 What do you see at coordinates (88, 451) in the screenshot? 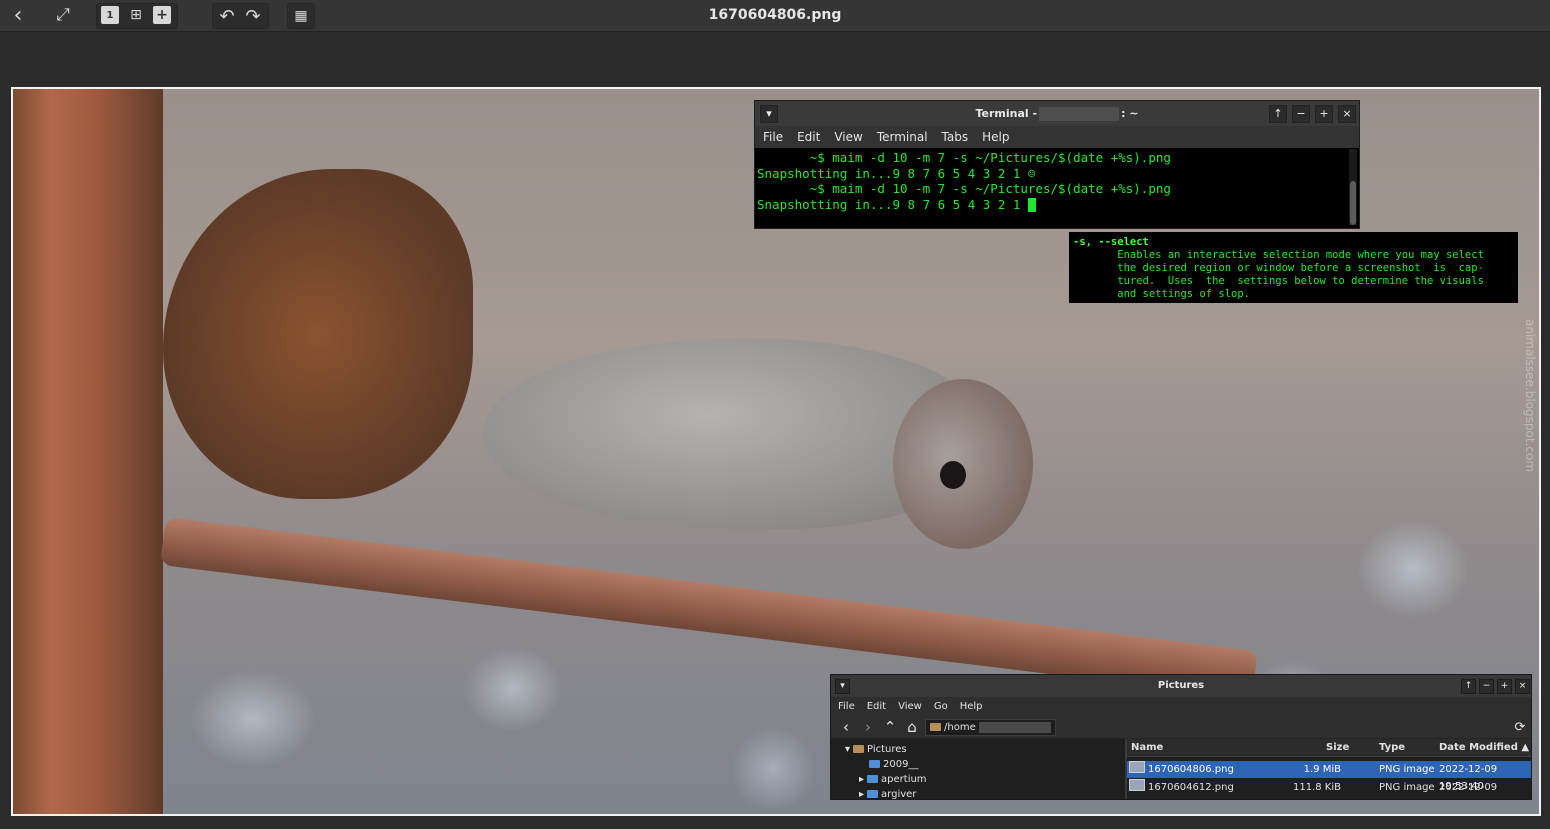
I see `tree-trunk` at bounding box center [88, 451].